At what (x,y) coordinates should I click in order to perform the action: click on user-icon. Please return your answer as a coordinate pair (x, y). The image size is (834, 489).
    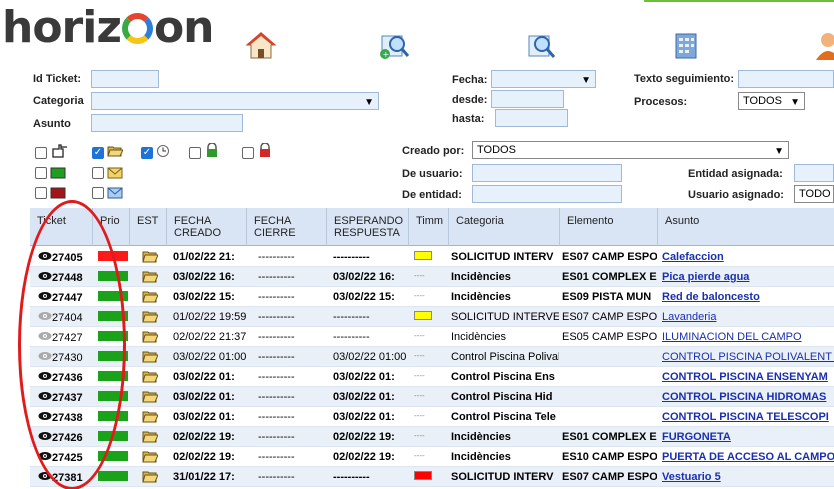
    Looking at the image, I should click on (823, 45).